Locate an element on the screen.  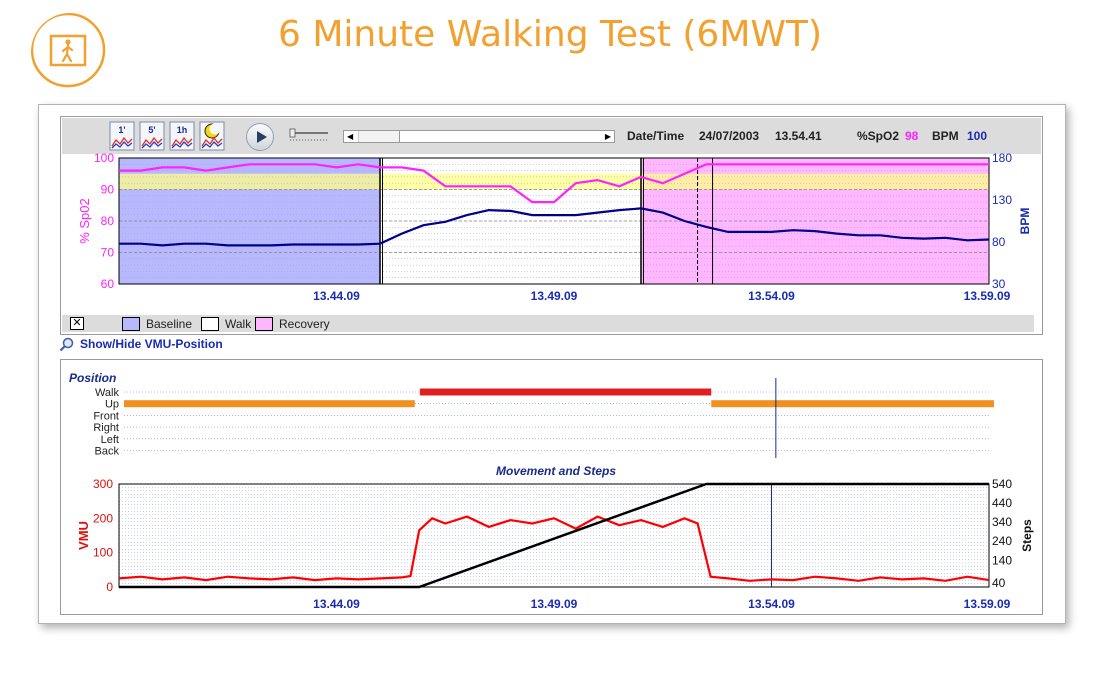
page-title: 6 Minute Walking Test (6MWT) is located at coordinates (550, 34).